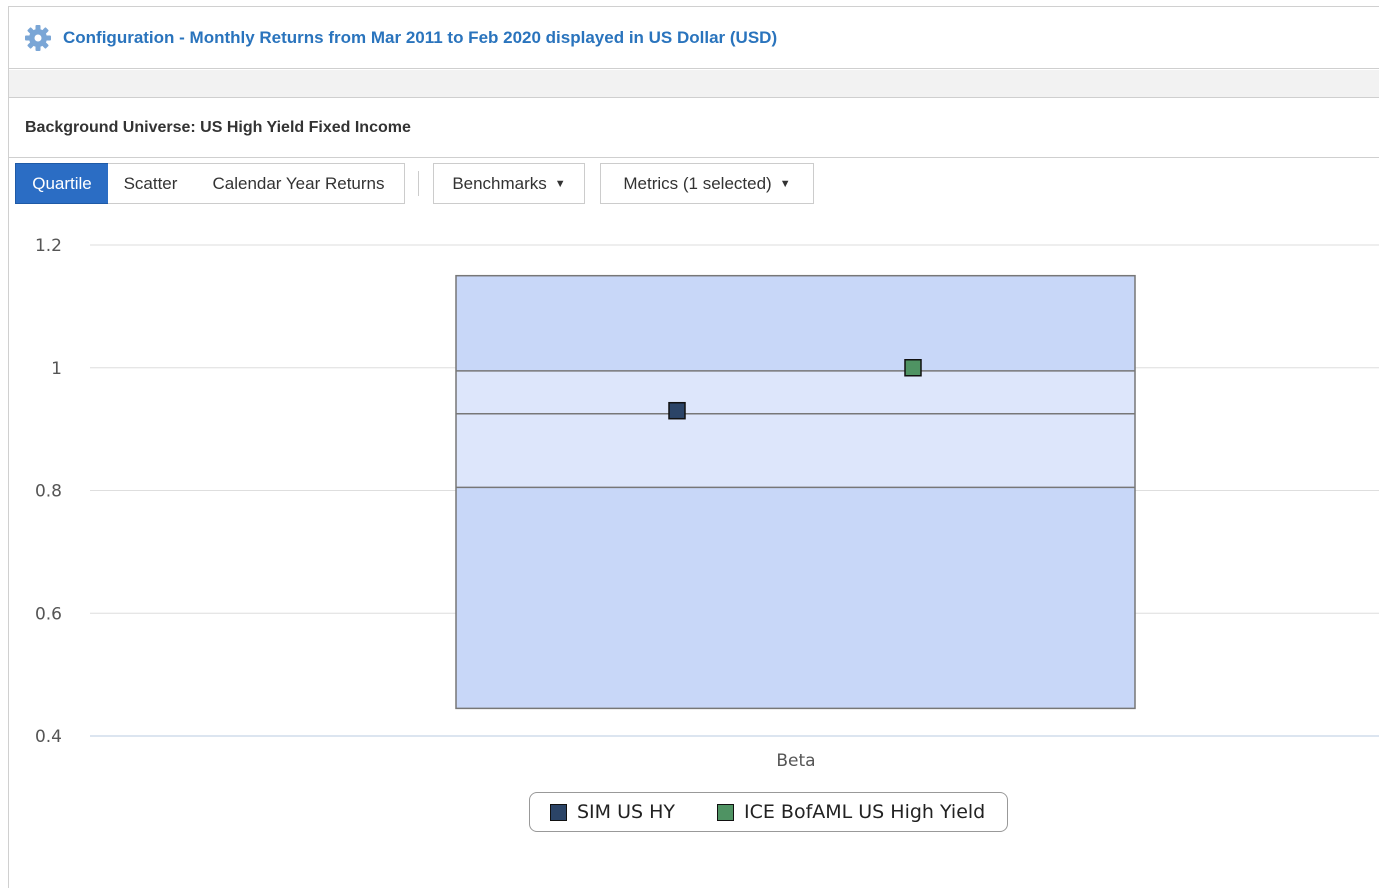 This screenshot has height=888, width=1379. I want to click on y-axis-ticks: 1.2 1 0.8 0.6 0.4, so click(48, 491).